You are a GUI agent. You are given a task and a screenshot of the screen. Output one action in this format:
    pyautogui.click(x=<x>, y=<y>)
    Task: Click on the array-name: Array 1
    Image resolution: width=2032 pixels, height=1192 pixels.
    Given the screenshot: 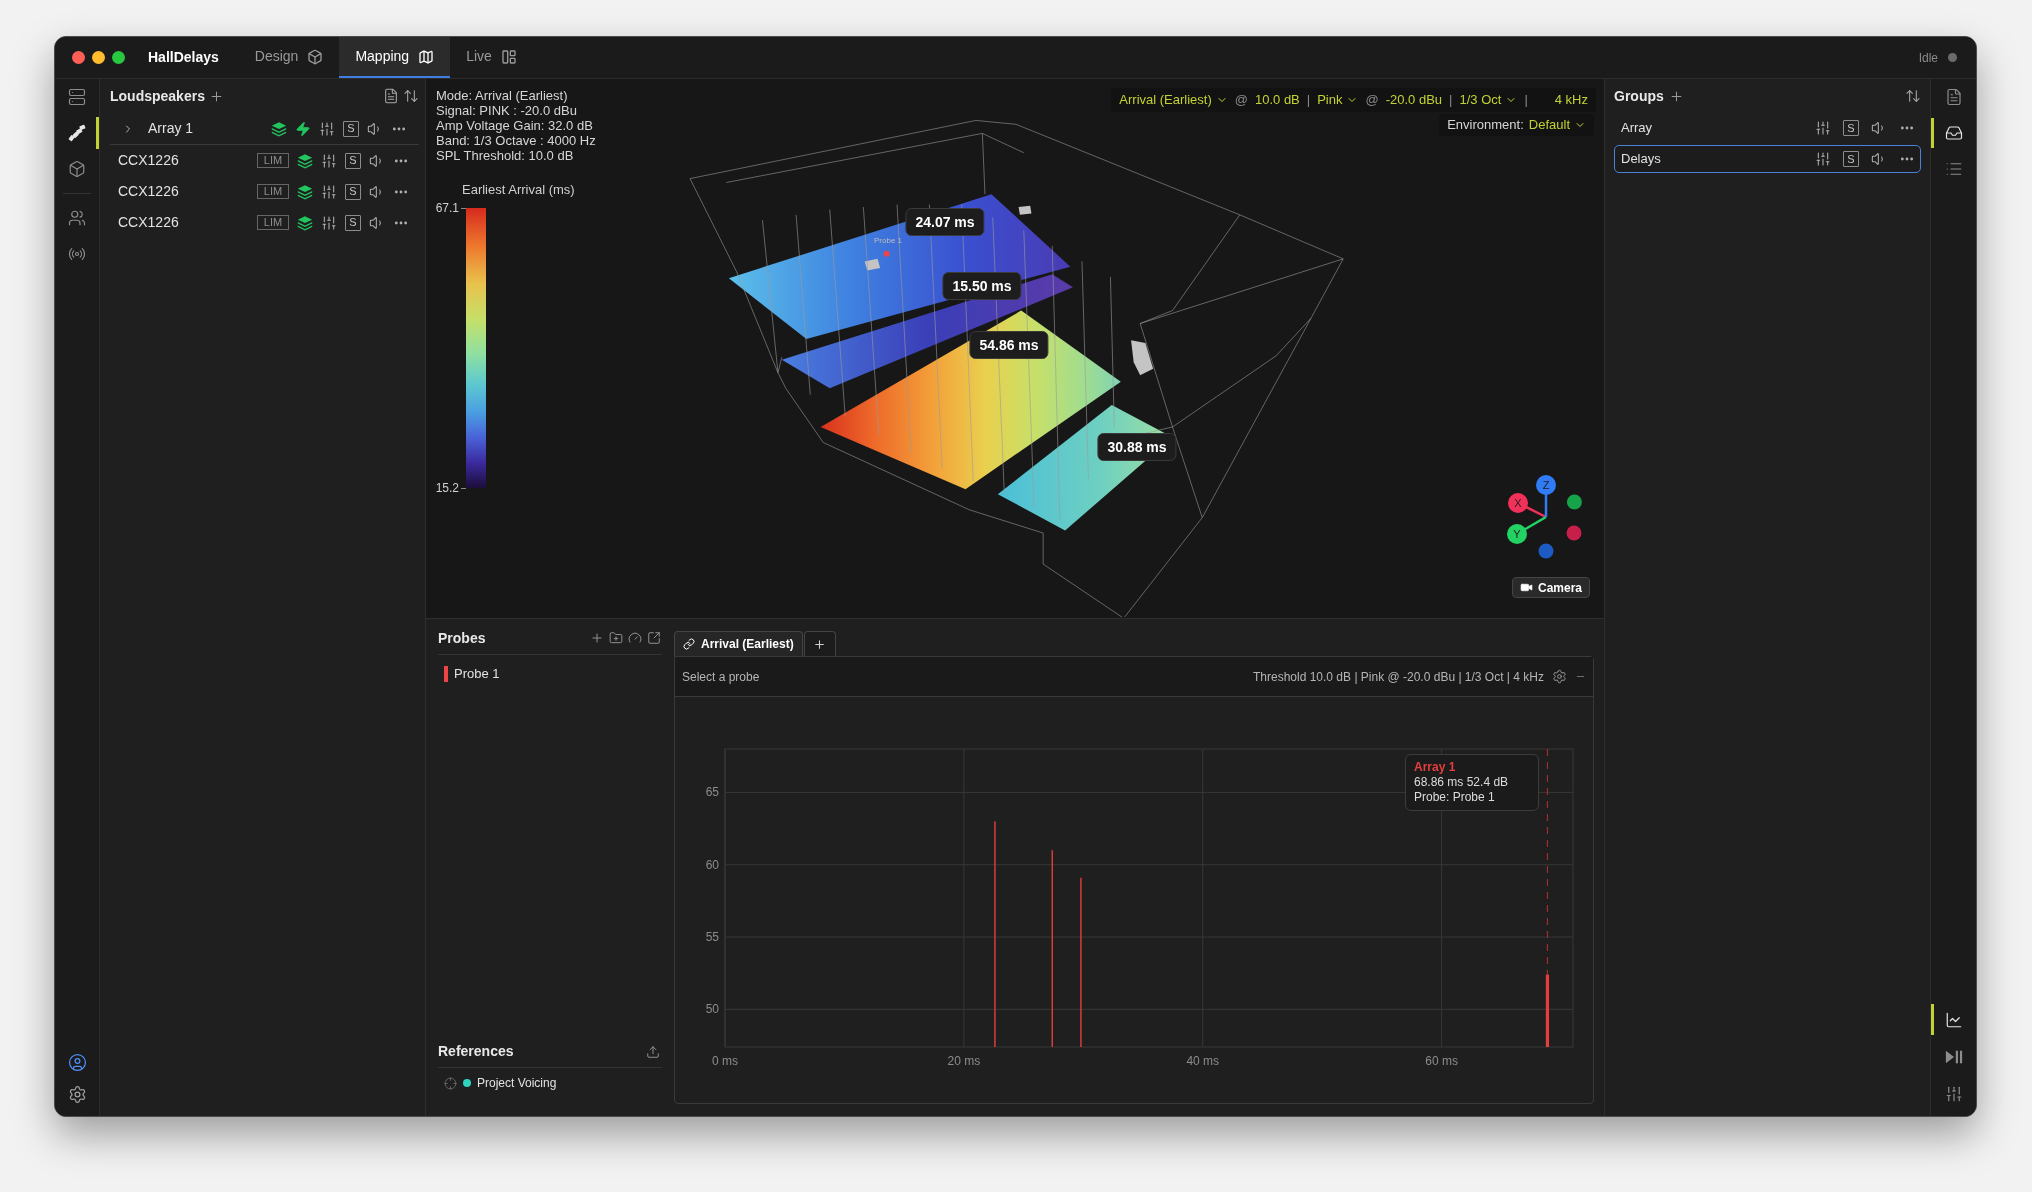 What is the action you would take?
    pyautogui.click(x=171, y=128)
    